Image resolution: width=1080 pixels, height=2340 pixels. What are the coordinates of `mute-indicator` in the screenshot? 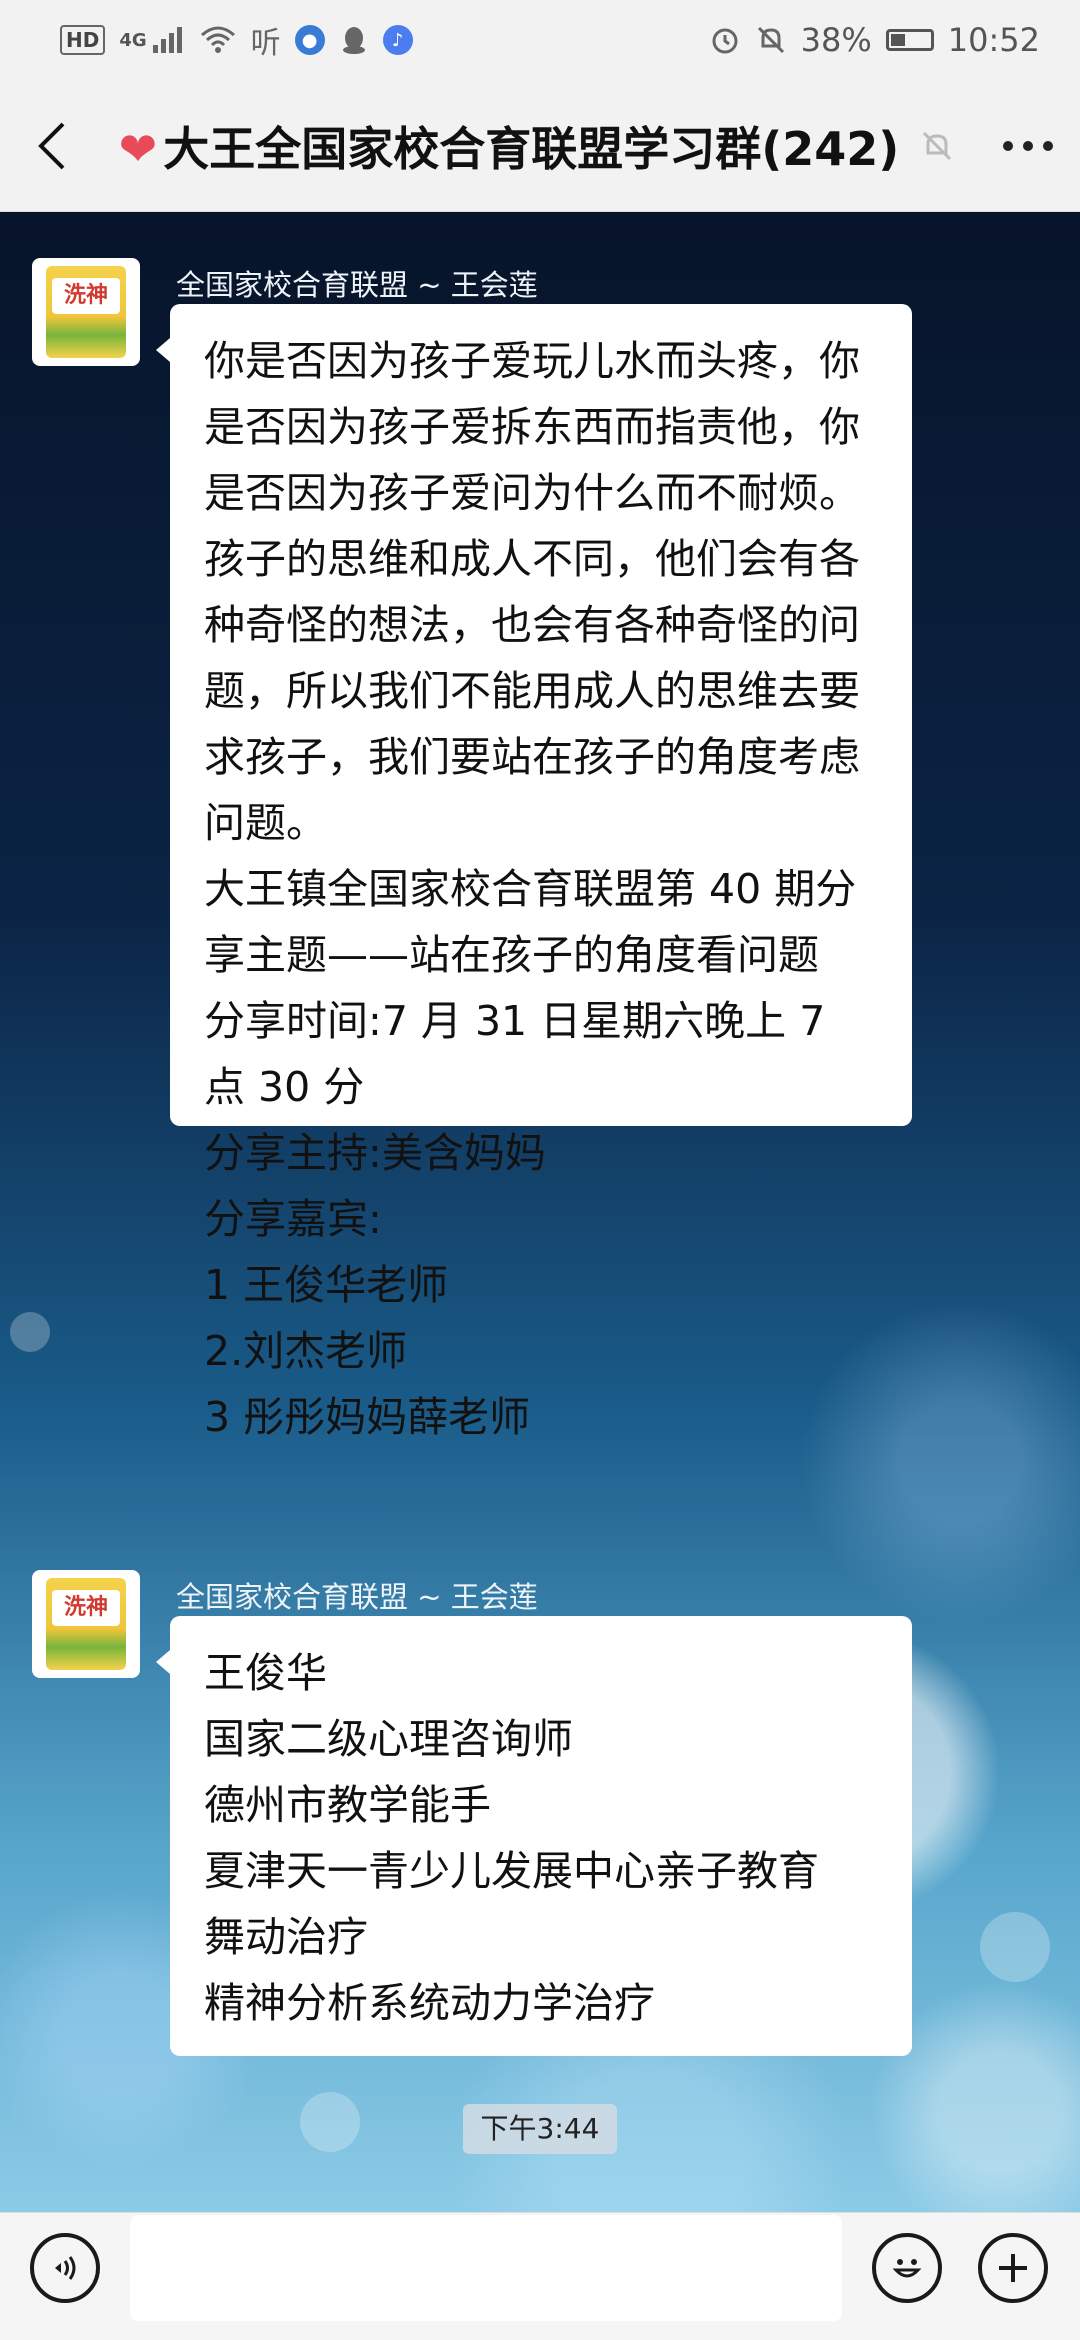 It's located at (937, 146).